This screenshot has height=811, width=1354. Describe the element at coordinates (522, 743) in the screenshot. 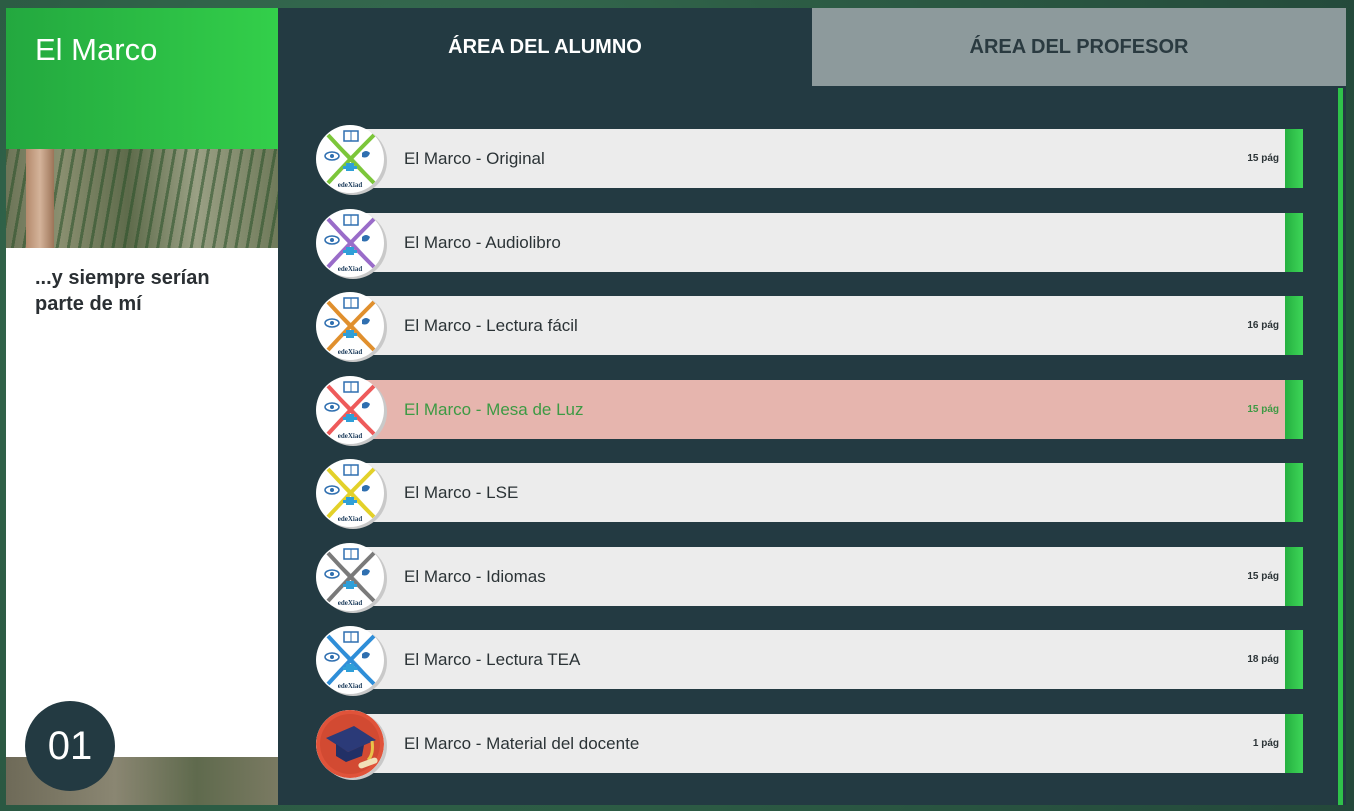

I see `list-item-label: El Marco - Material del docente` at that location.